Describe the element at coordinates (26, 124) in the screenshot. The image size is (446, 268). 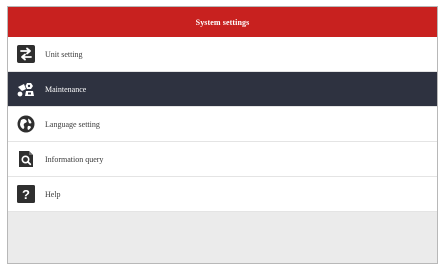
I see `globe-icon` at that location.